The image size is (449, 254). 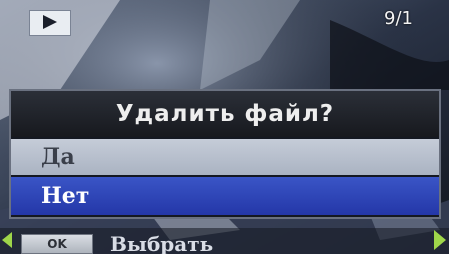 I want to click on play-icon, so click(x=50, y=23).